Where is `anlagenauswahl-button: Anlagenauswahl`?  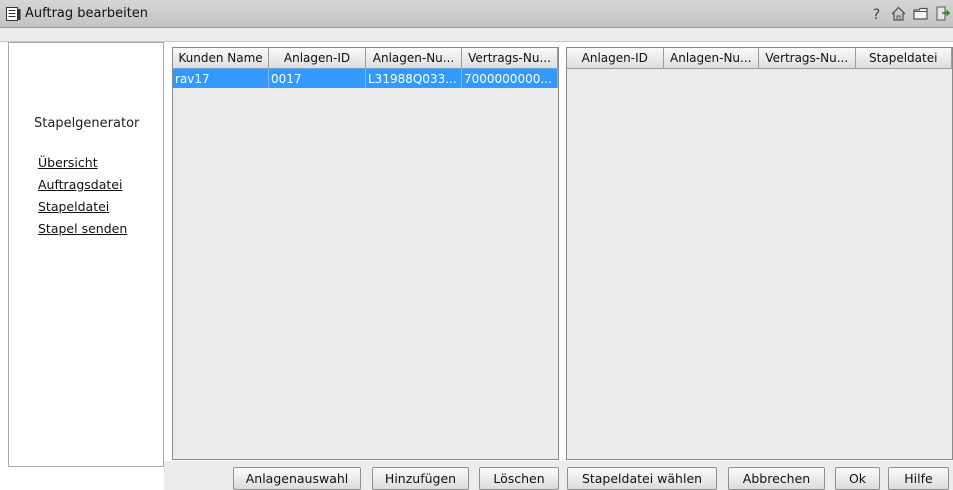 anlagenauswahl-button: Anlagenauswahl is located at coordinates (297, 478).